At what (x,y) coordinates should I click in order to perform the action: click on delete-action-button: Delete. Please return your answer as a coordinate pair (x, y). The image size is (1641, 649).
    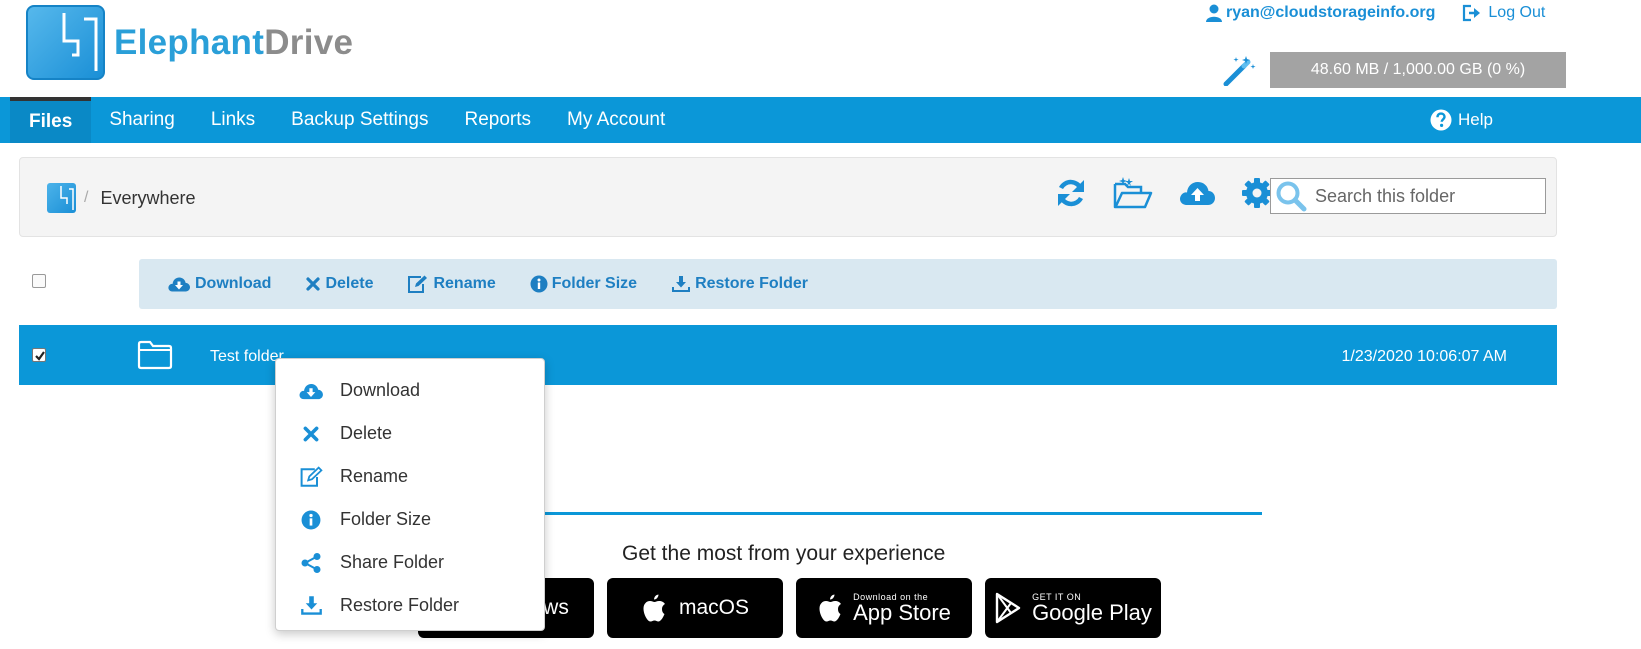
    Looking at the image, I should click on (339, 284).